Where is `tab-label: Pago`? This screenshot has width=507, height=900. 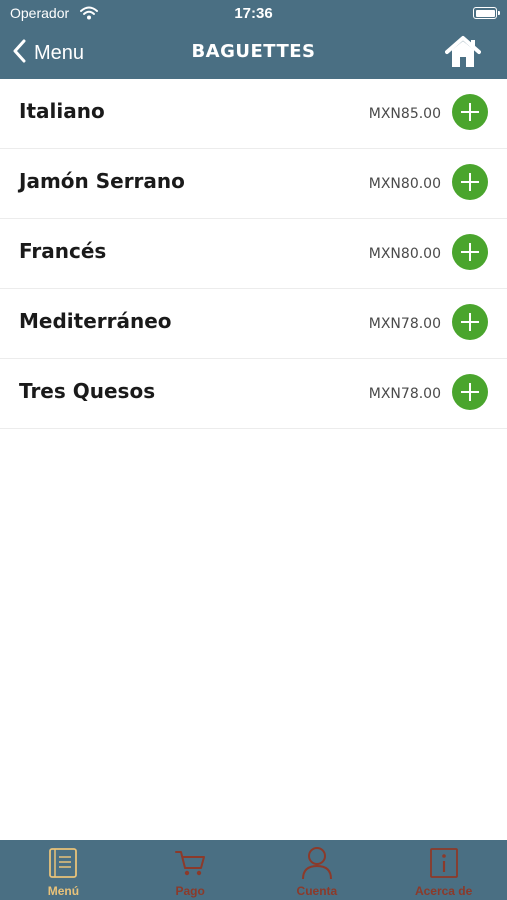 tab-label: Pago is located at coordinates (190, 891).